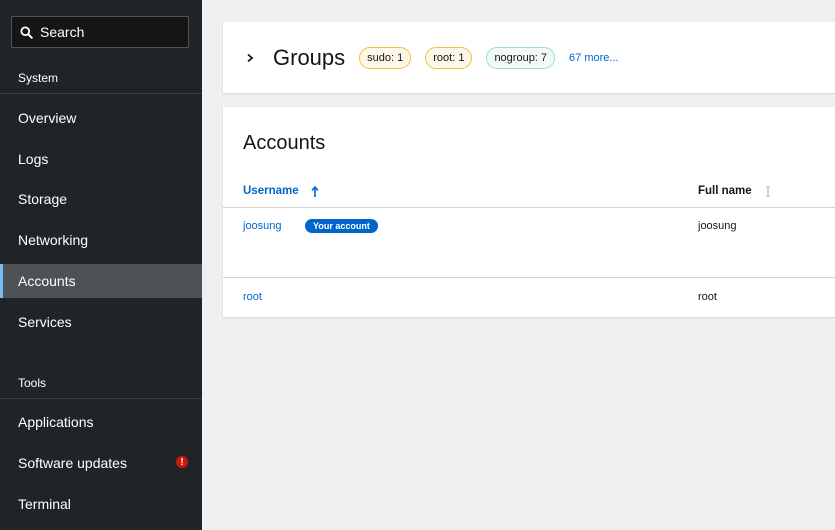 The width and height of the screenshot is (835, 530). I want to click on sidebar-item-label: Overview, so click(47, 118).